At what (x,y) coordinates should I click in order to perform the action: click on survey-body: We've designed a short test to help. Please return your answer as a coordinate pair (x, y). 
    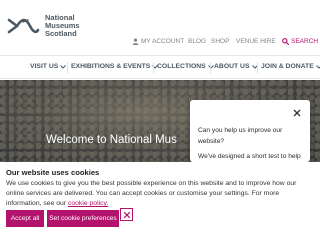
    Looking at the image, I should click on (249, 156).